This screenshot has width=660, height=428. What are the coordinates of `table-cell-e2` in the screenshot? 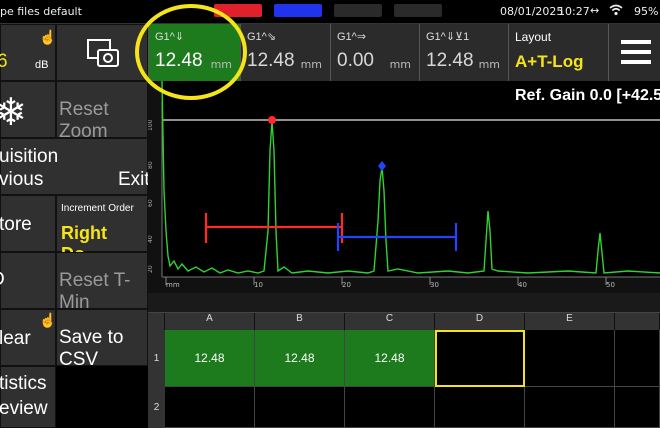 It's located at (570, 407).